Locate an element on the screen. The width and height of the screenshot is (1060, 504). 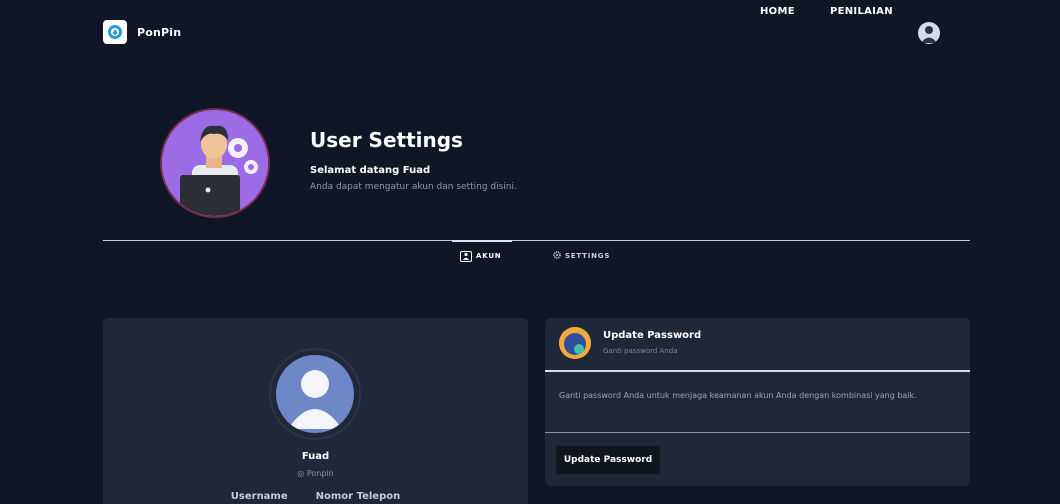
card-header: Update Password Ganti password Anda is located at coordinates (757, 344).